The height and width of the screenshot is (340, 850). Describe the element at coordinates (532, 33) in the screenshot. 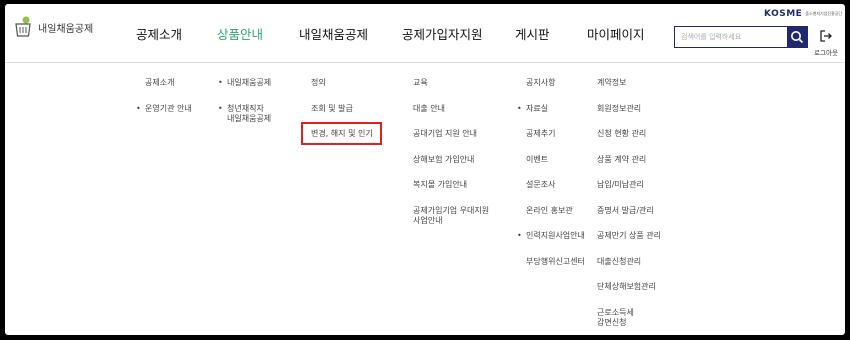

I see `nav-board: 게시판` at that location.